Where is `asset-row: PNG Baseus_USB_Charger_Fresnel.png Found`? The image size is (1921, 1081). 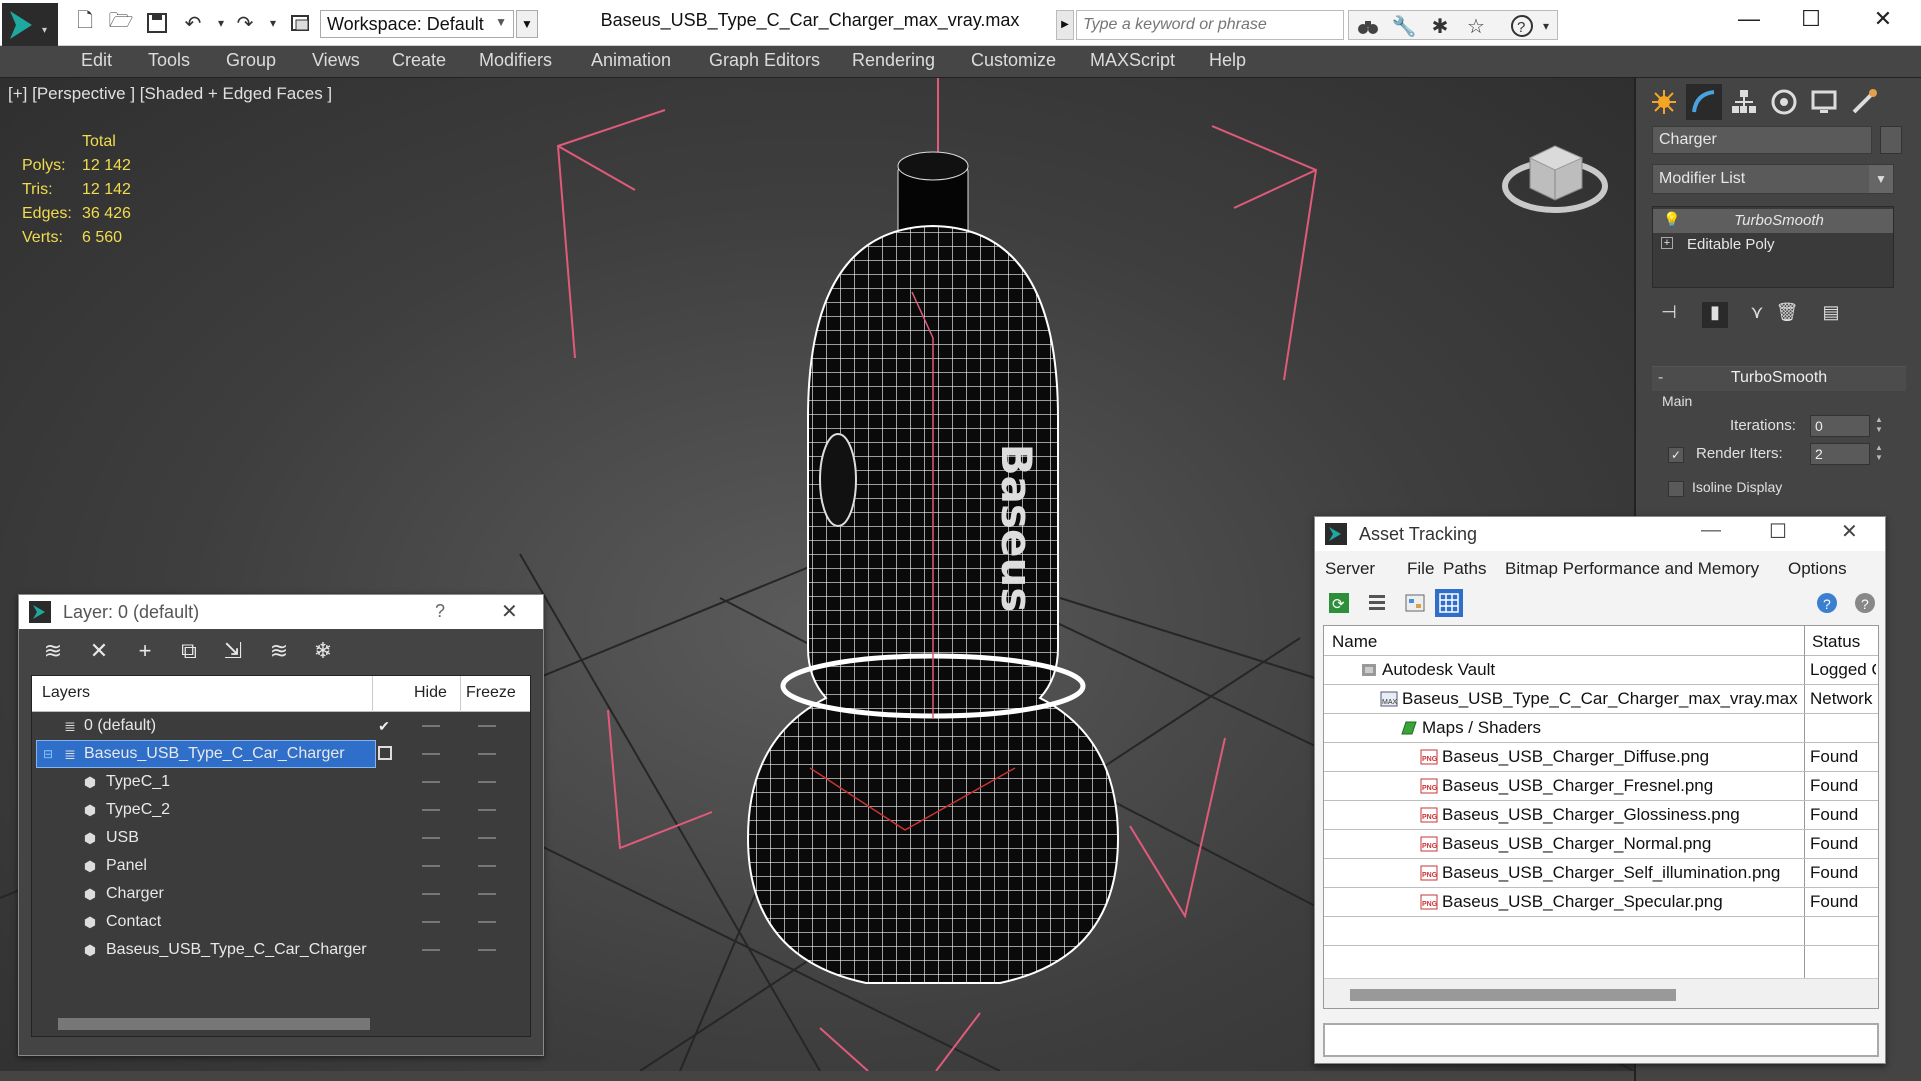
asset-row: PNG Baseus_USB_Charger_Fresnel.png Found is located at coordinates (1601, 786).